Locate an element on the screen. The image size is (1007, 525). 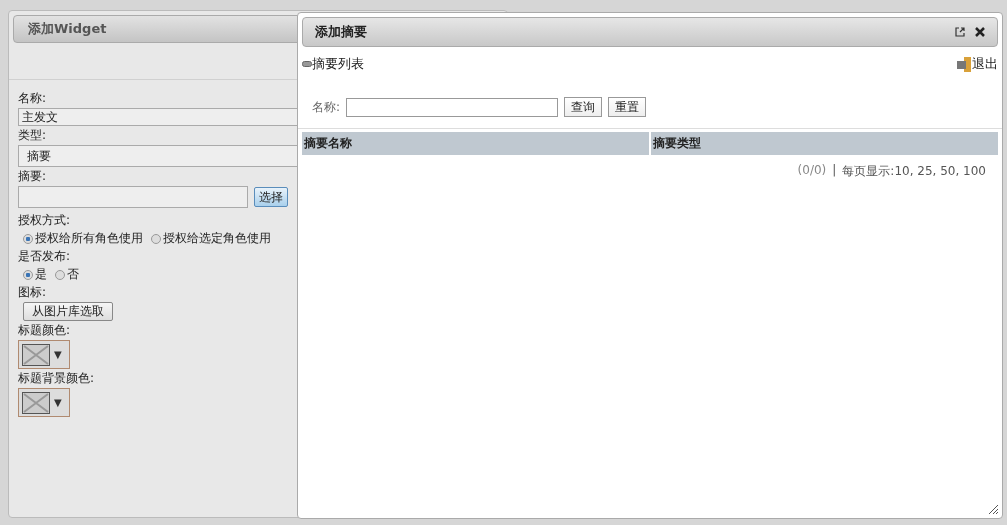
radio-label: 授权给选定角色使用 is located at coordinates (217, 238).